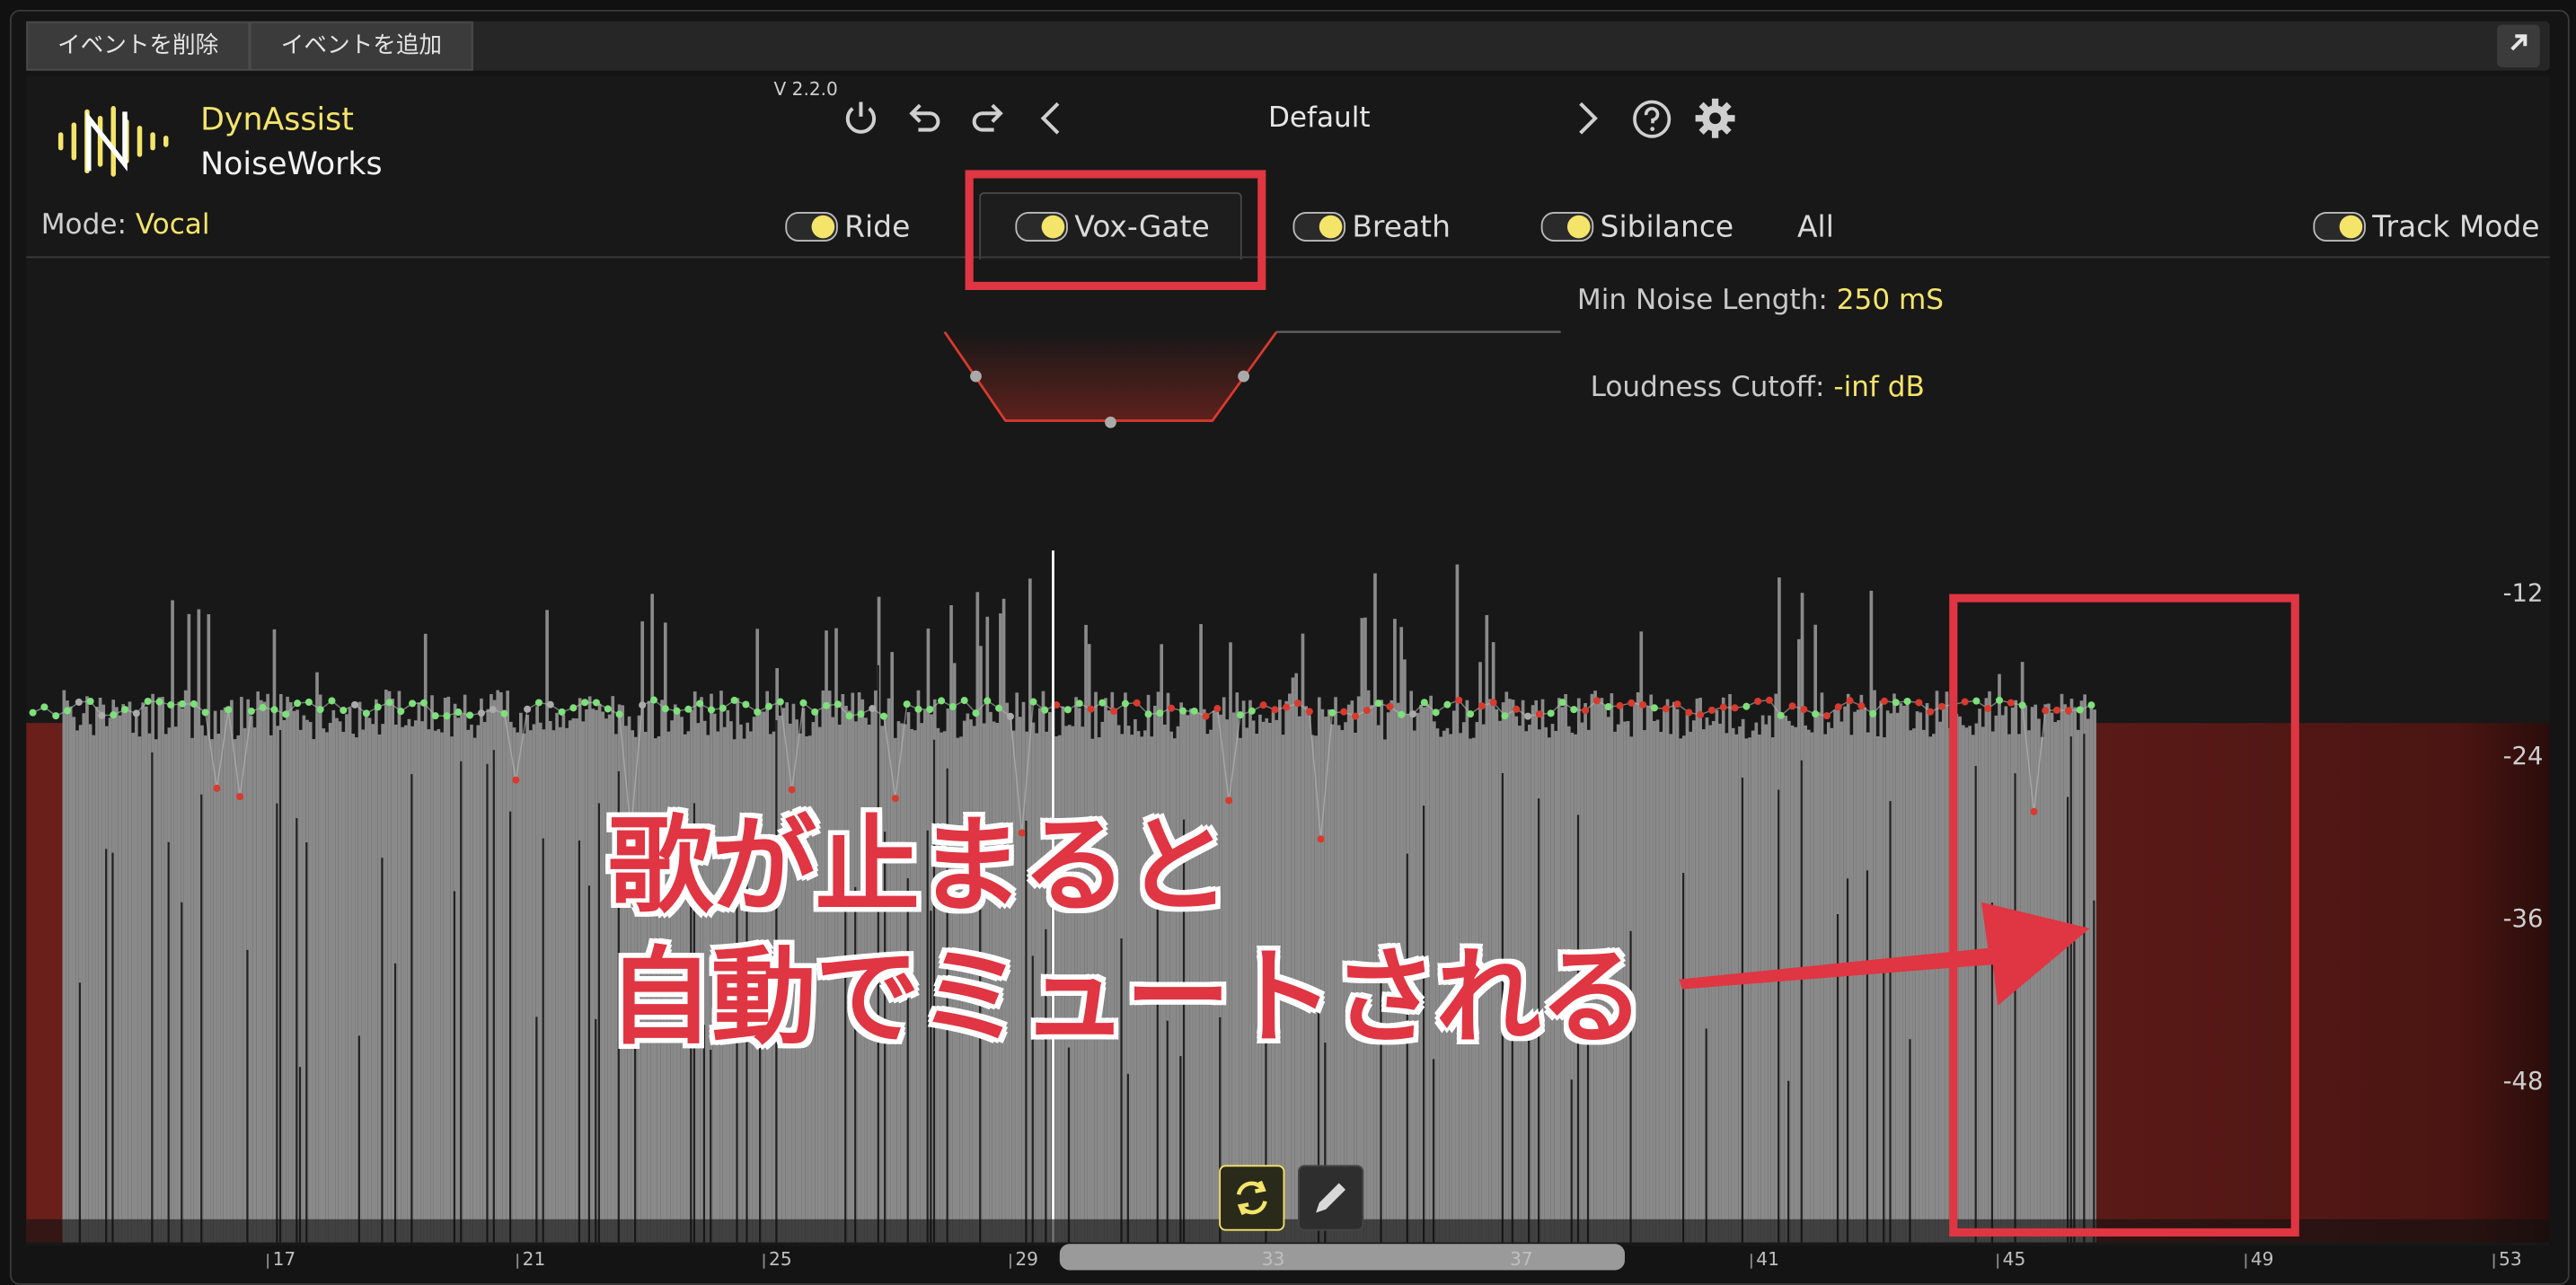 This screenshot has width=2576, height=1285. I want to click on timeline-tick: 53, so click(2510, 1259).